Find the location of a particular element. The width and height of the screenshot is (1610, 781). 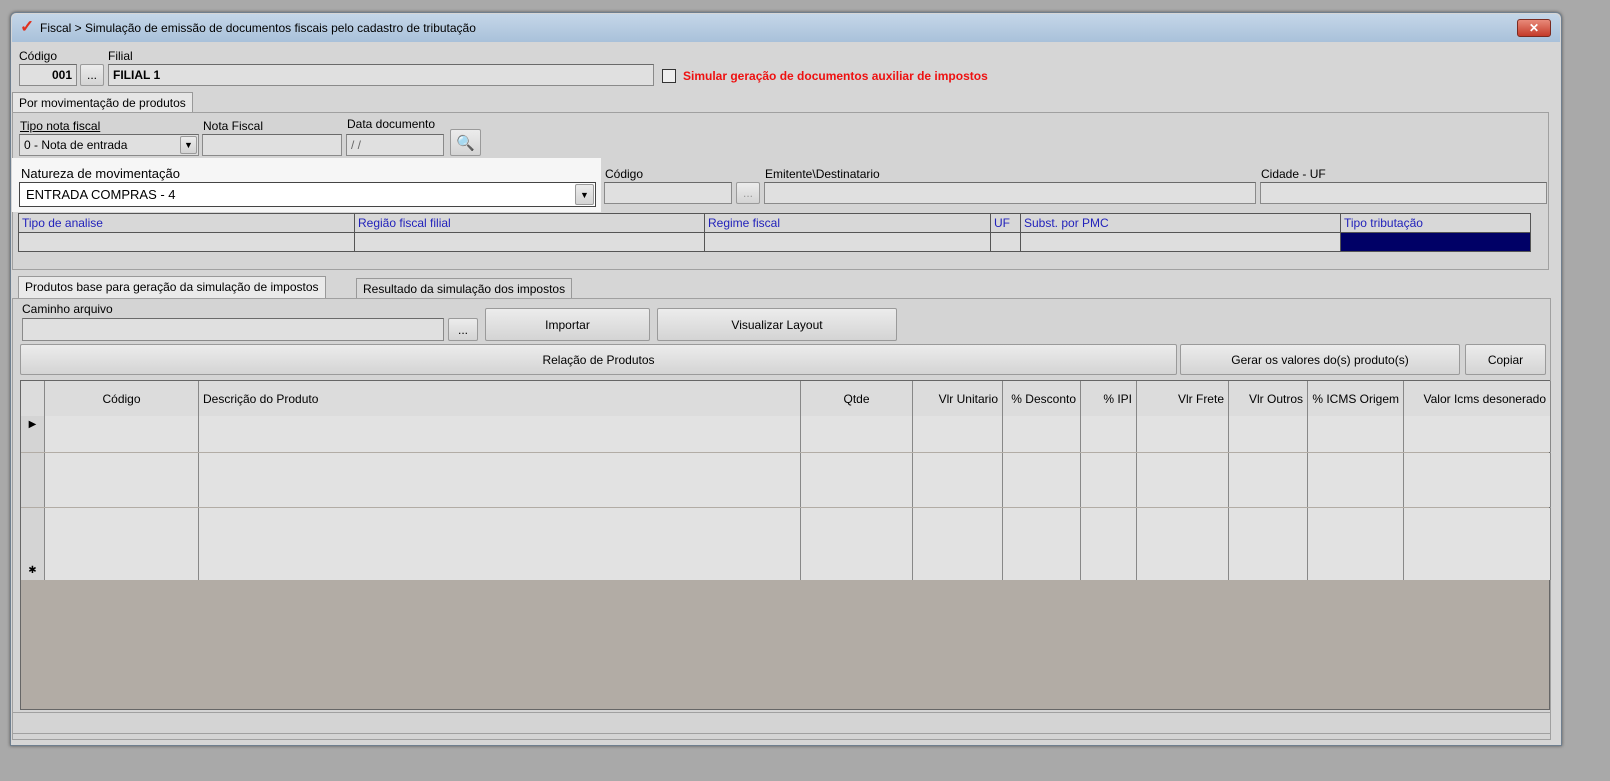

column-header: % IPI is located at coordinates (1109, 398).